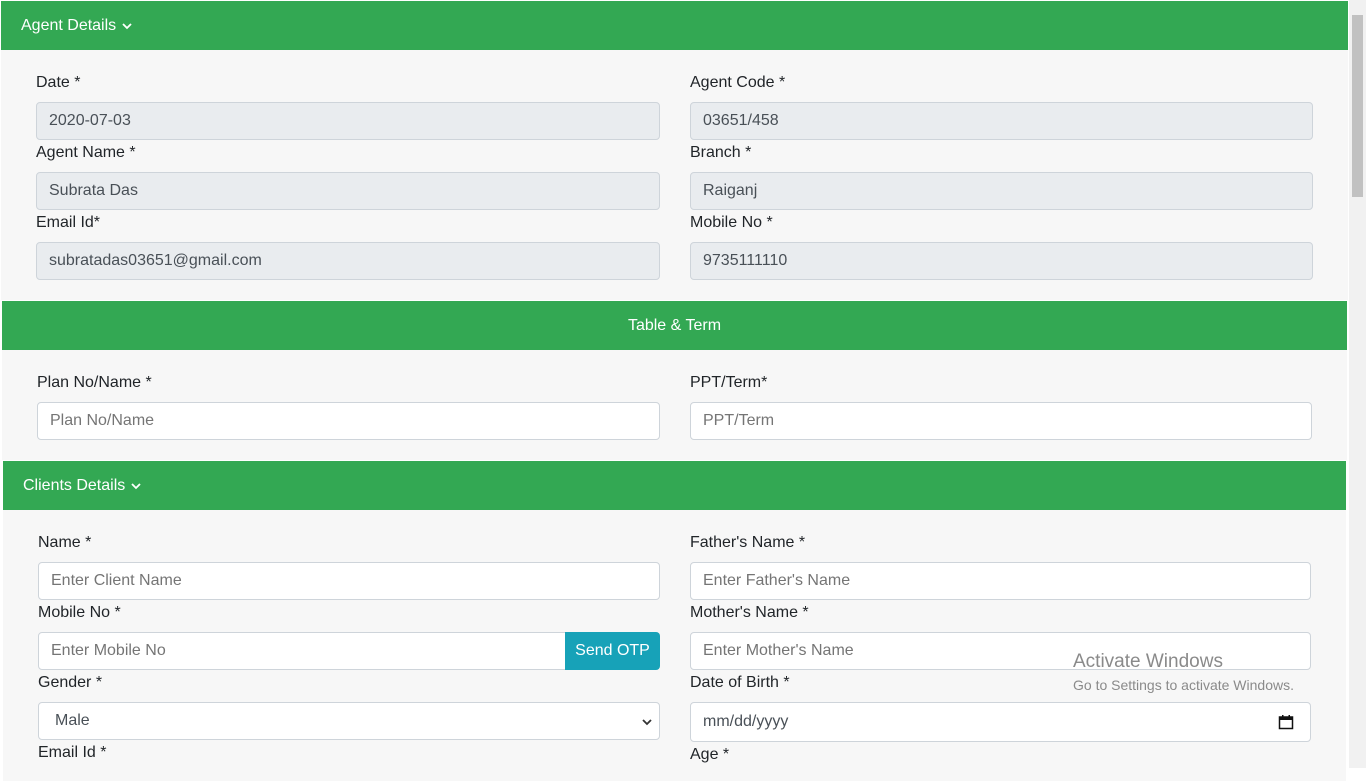  What do you see at coordinates (674, 25) in the screenshot?
I see `agent-details-header: Agent Details` at bounding box center [674, 25].